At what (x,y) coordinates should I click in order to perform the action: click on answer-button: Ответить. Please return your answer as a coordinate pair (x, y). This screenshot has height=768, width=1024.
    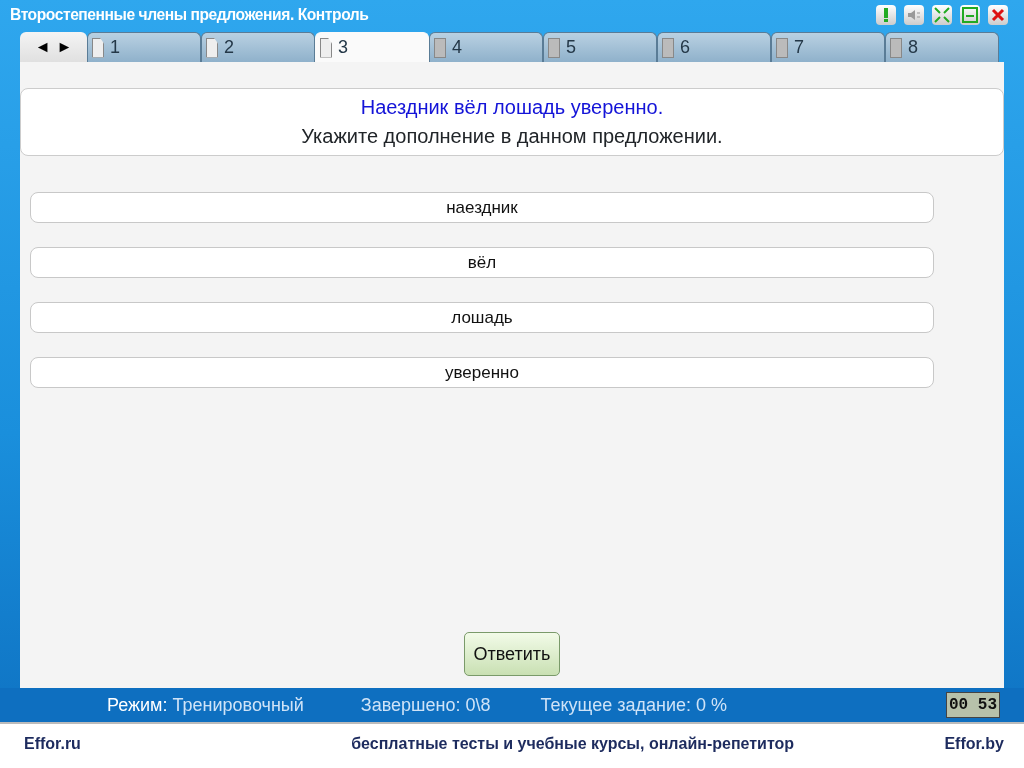
    Looking at the image, I should click on (512, 654).